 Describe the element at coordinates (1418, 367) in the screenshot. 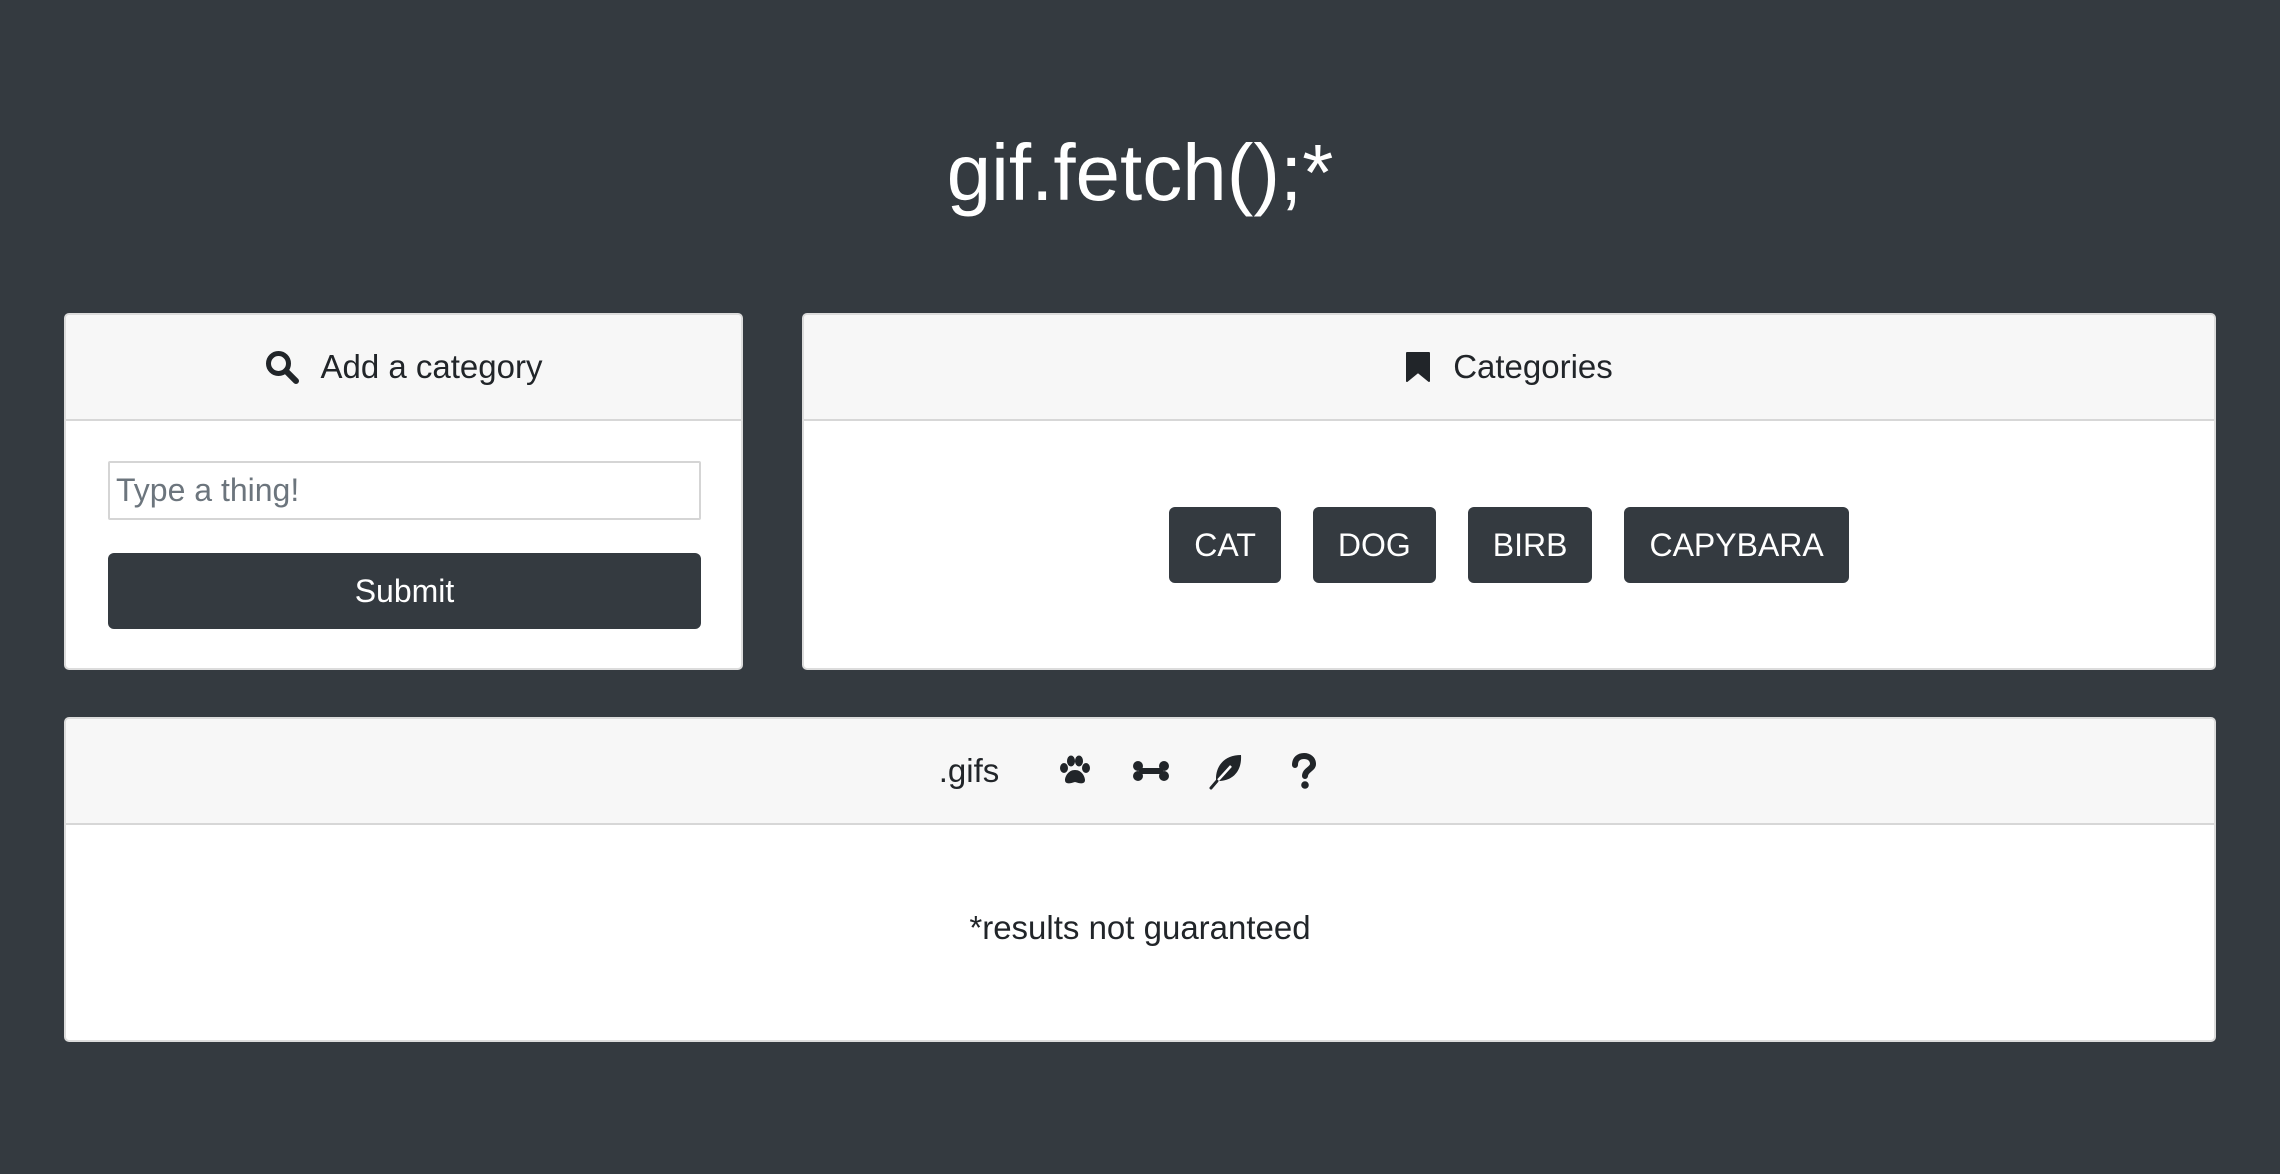

I see `bookmark-icon` at that location.